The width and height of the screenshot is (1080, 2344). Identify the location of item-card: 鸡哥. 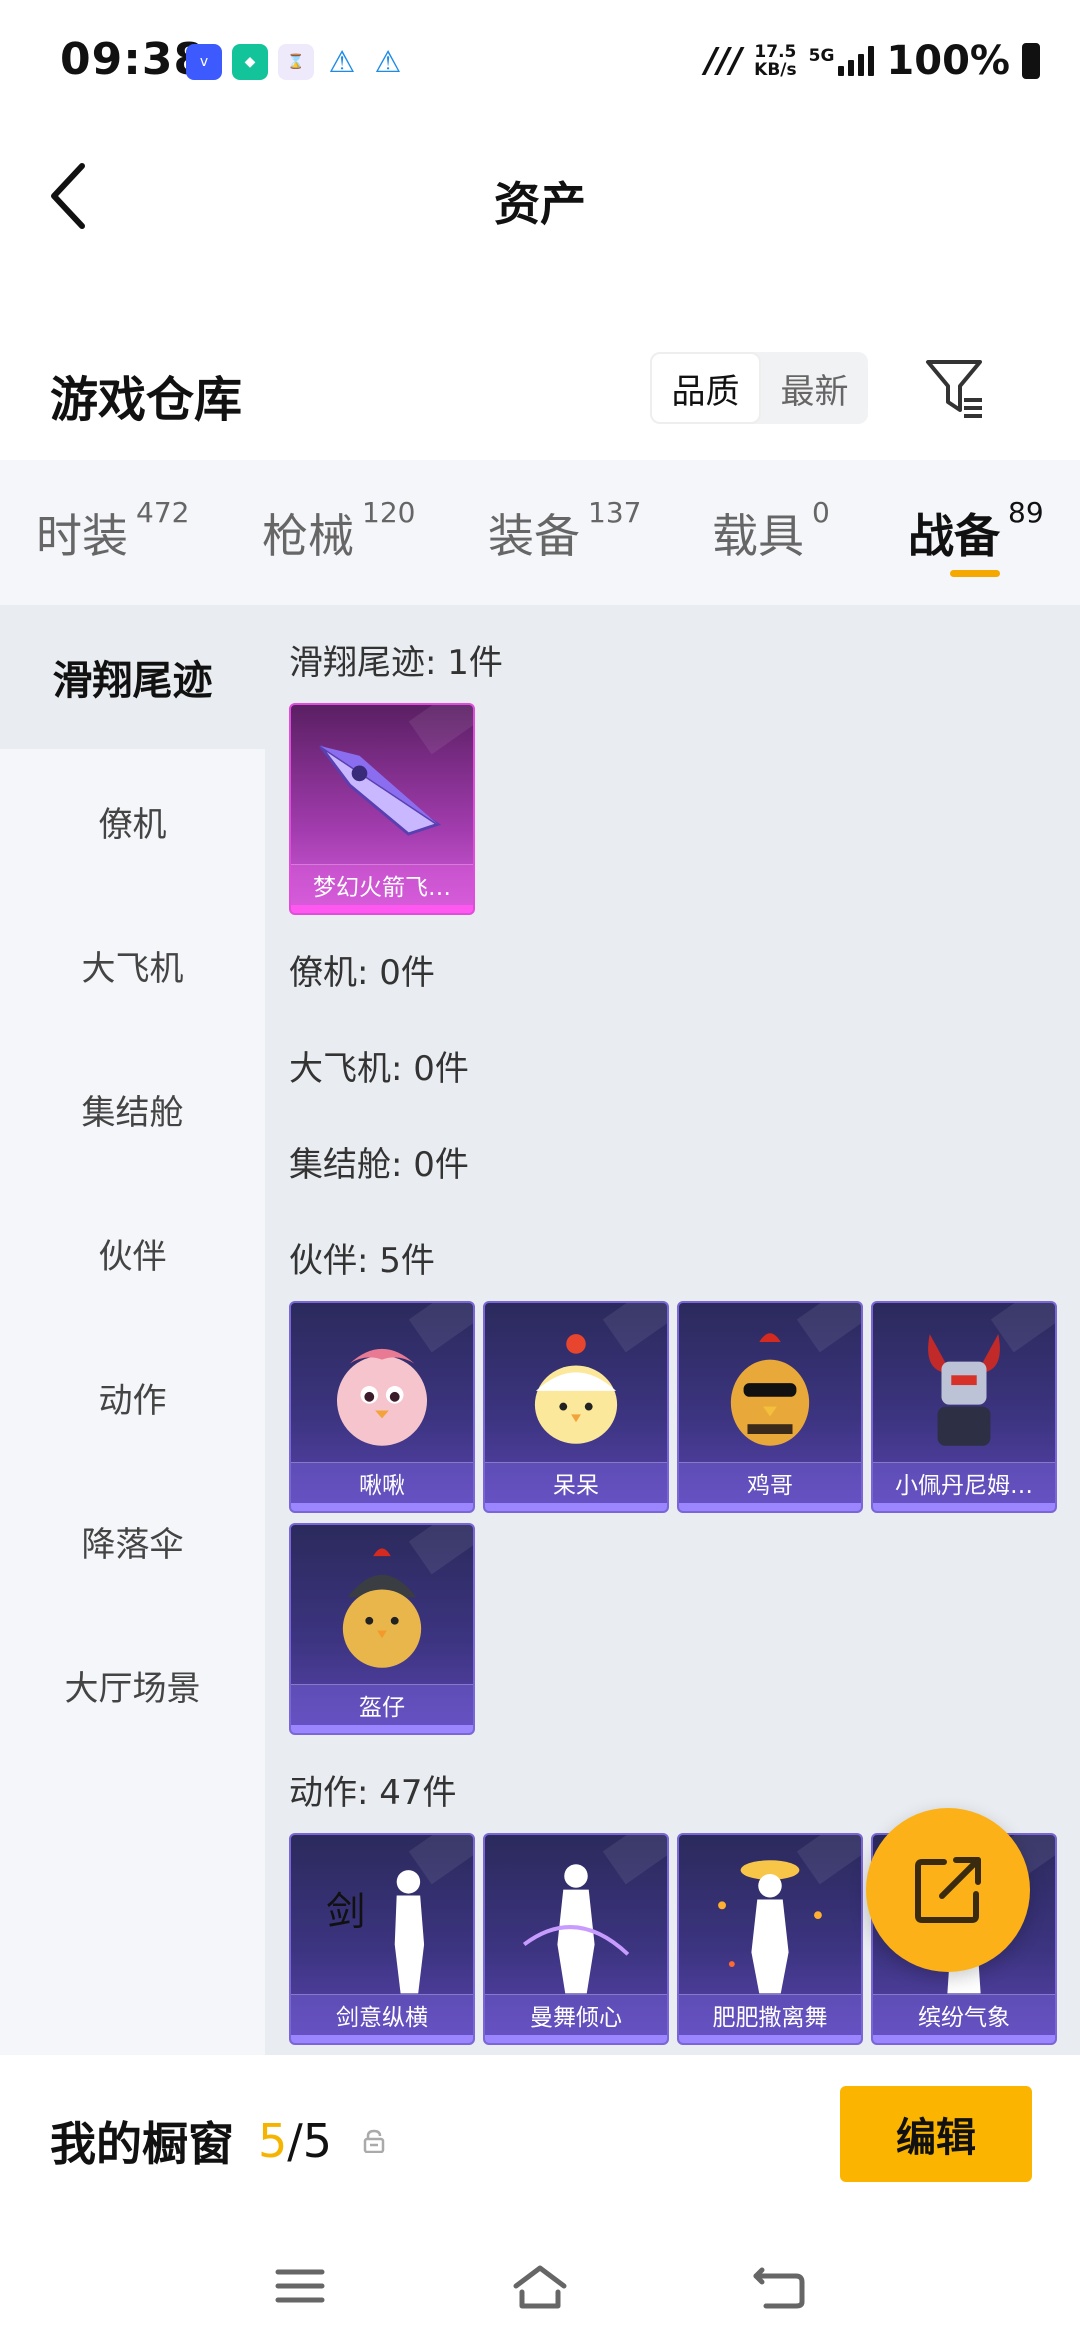
(770, 1407).